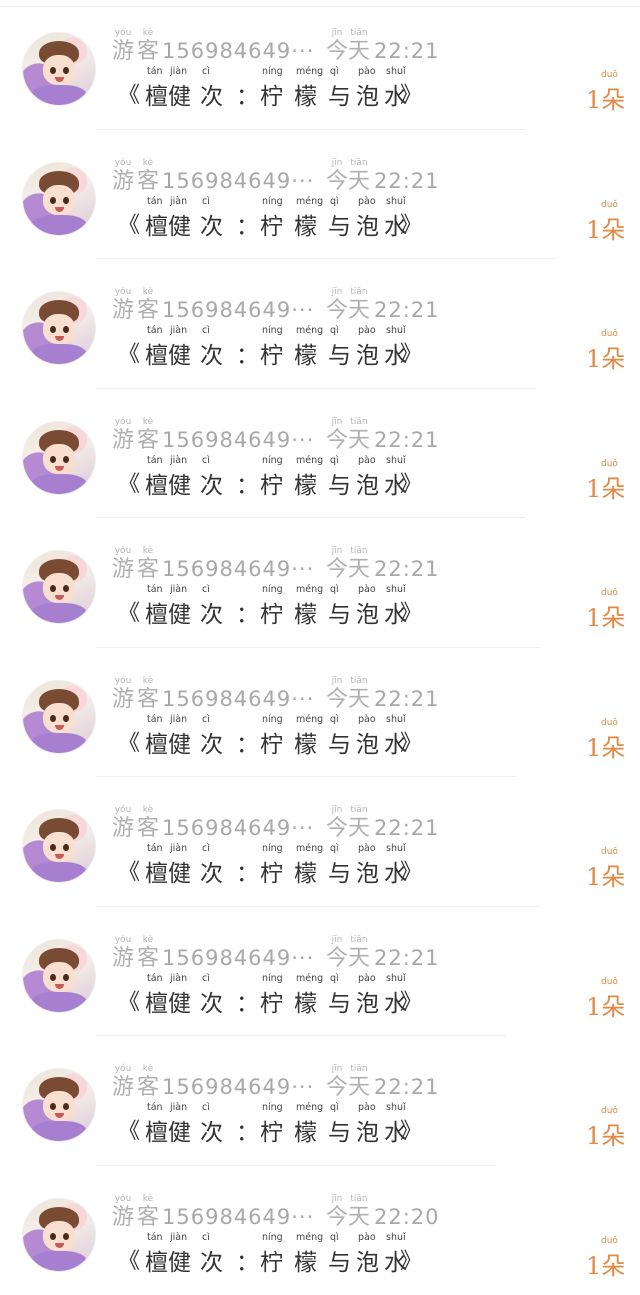 This screenshot has width=640, height=1295. I want to click on meta-line: yóu游kè客156984649···jīn今tiān天22:20, so click(277, 1214).